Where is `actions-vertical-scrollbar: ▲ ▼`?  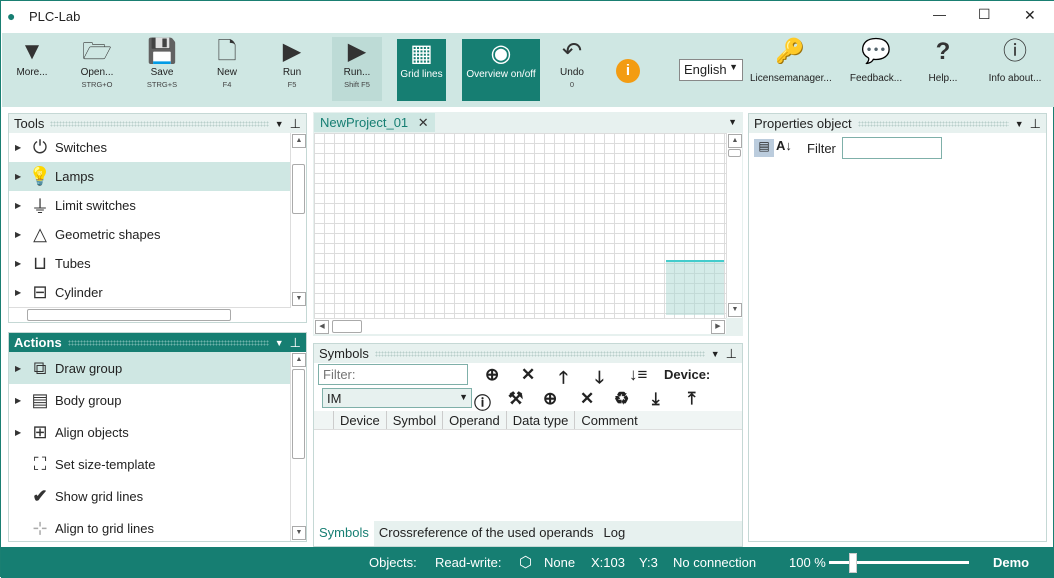 actions-vertical-scrollbar: ▲ ▼ is located at coordinates (298, 446).